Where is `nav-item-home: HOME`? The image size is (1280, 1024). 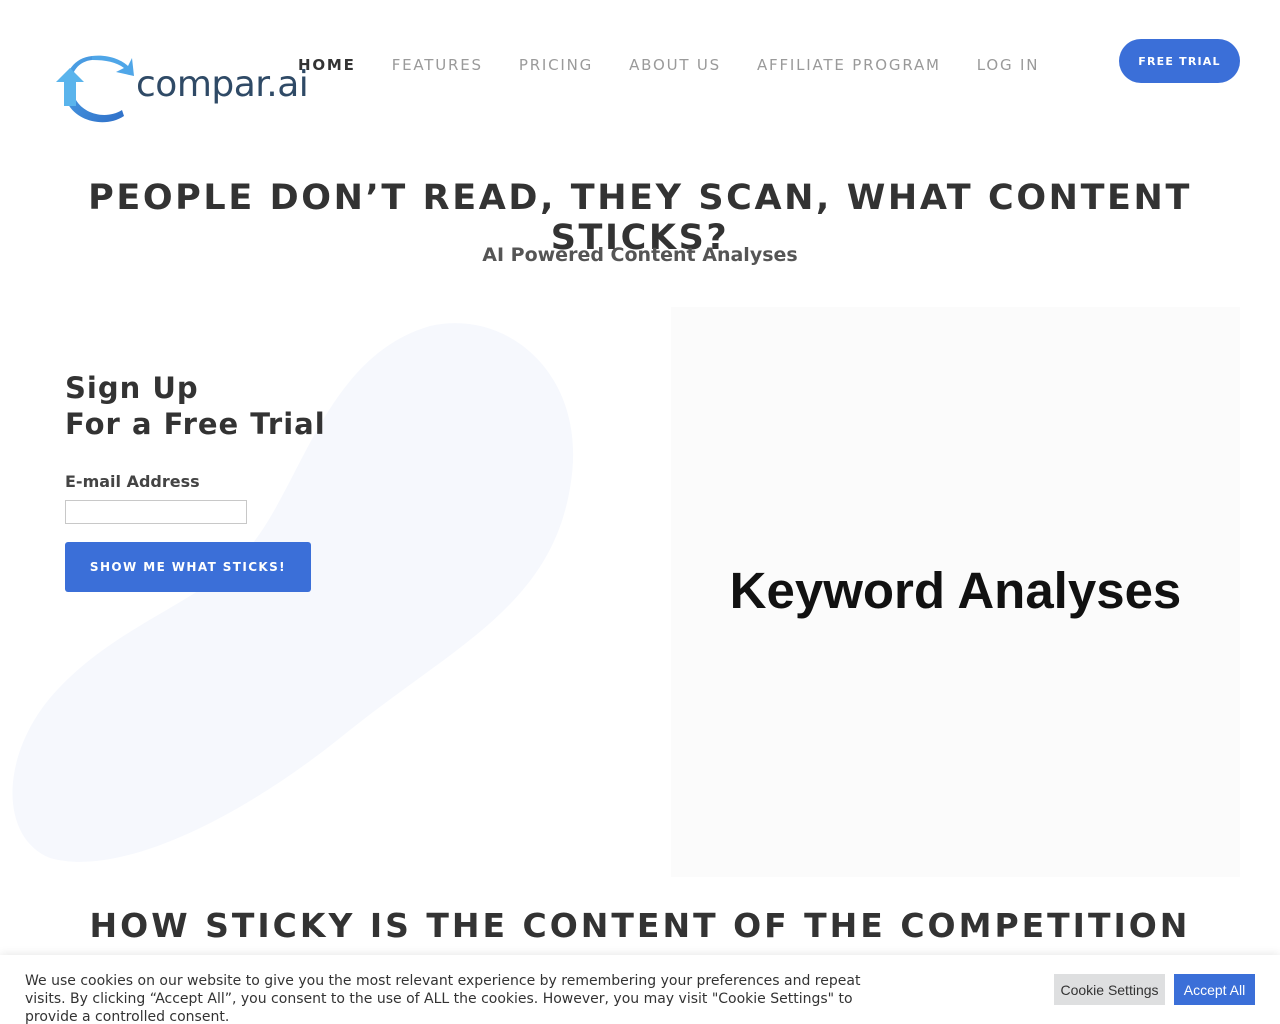
nav-item-home: HOME is located at coordinates (327, 65).